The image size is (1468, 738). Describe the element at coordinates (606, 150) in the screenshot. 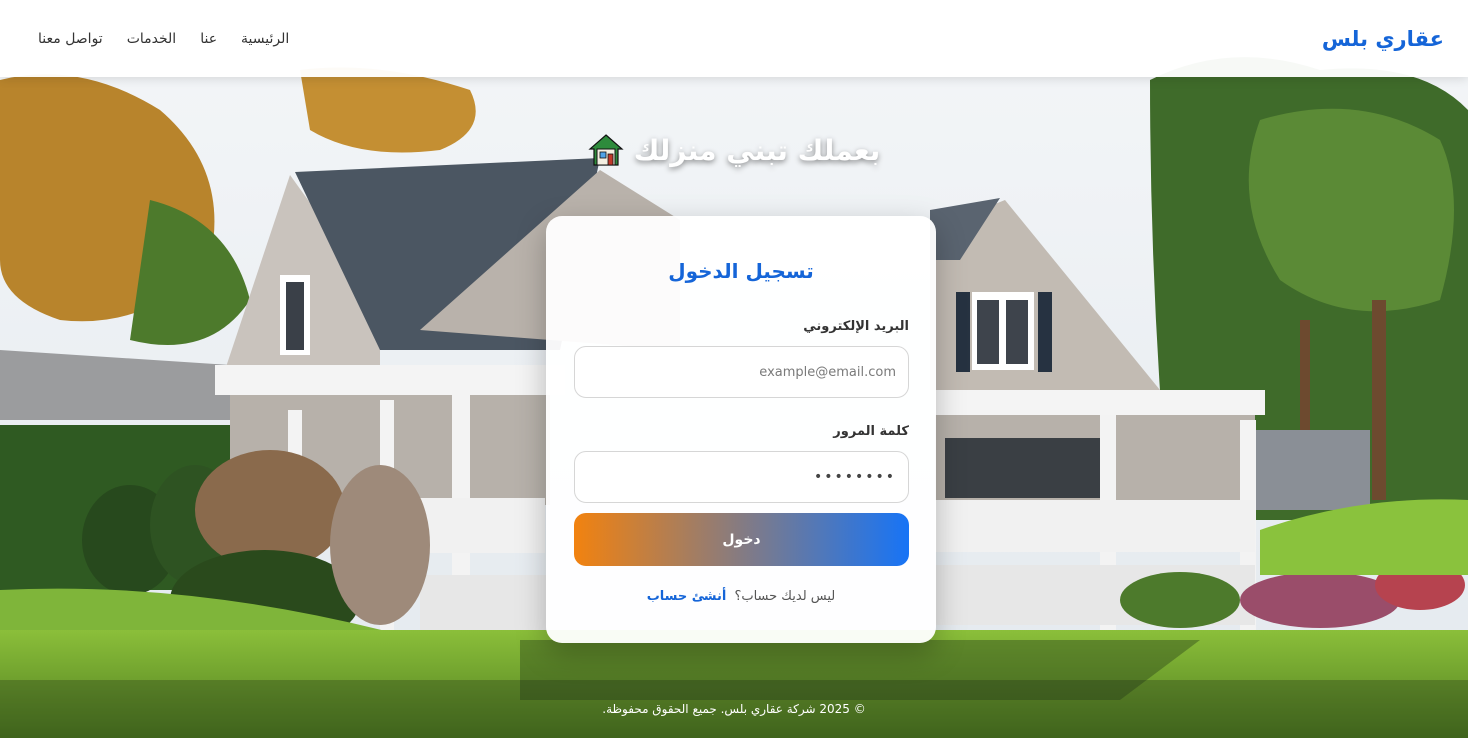

I see `house-emoji-icon` at that location.